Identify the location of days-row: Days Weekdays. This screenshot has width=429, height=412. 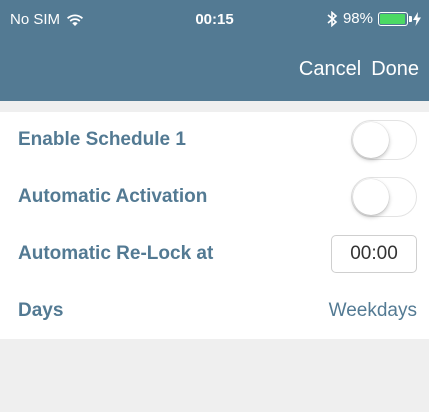
(214, 311).